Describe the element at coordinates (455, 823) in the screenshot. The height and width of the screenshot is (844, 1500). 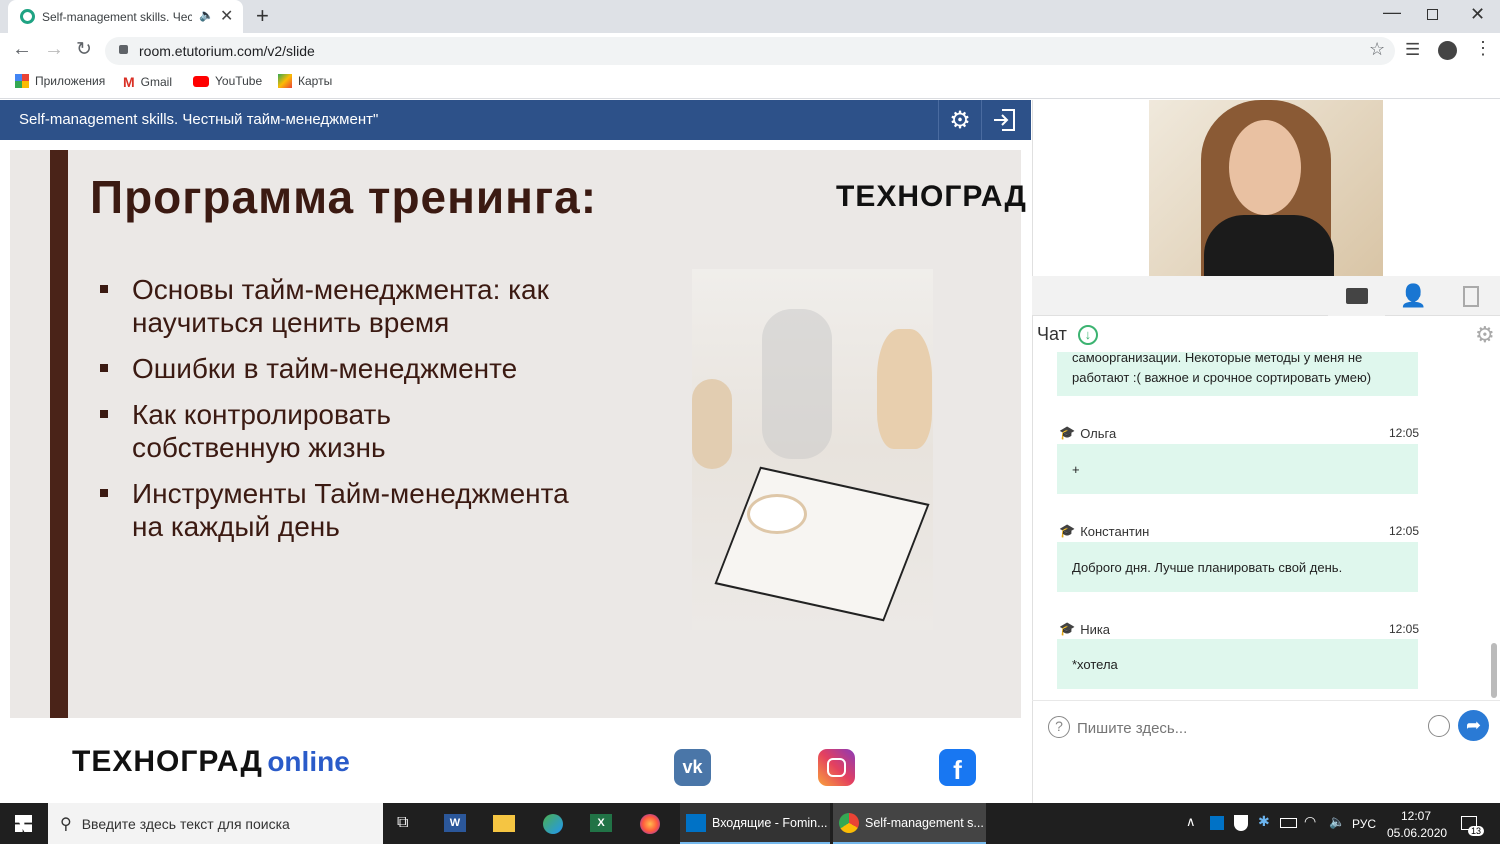
I see `word-icon: W` at that location.